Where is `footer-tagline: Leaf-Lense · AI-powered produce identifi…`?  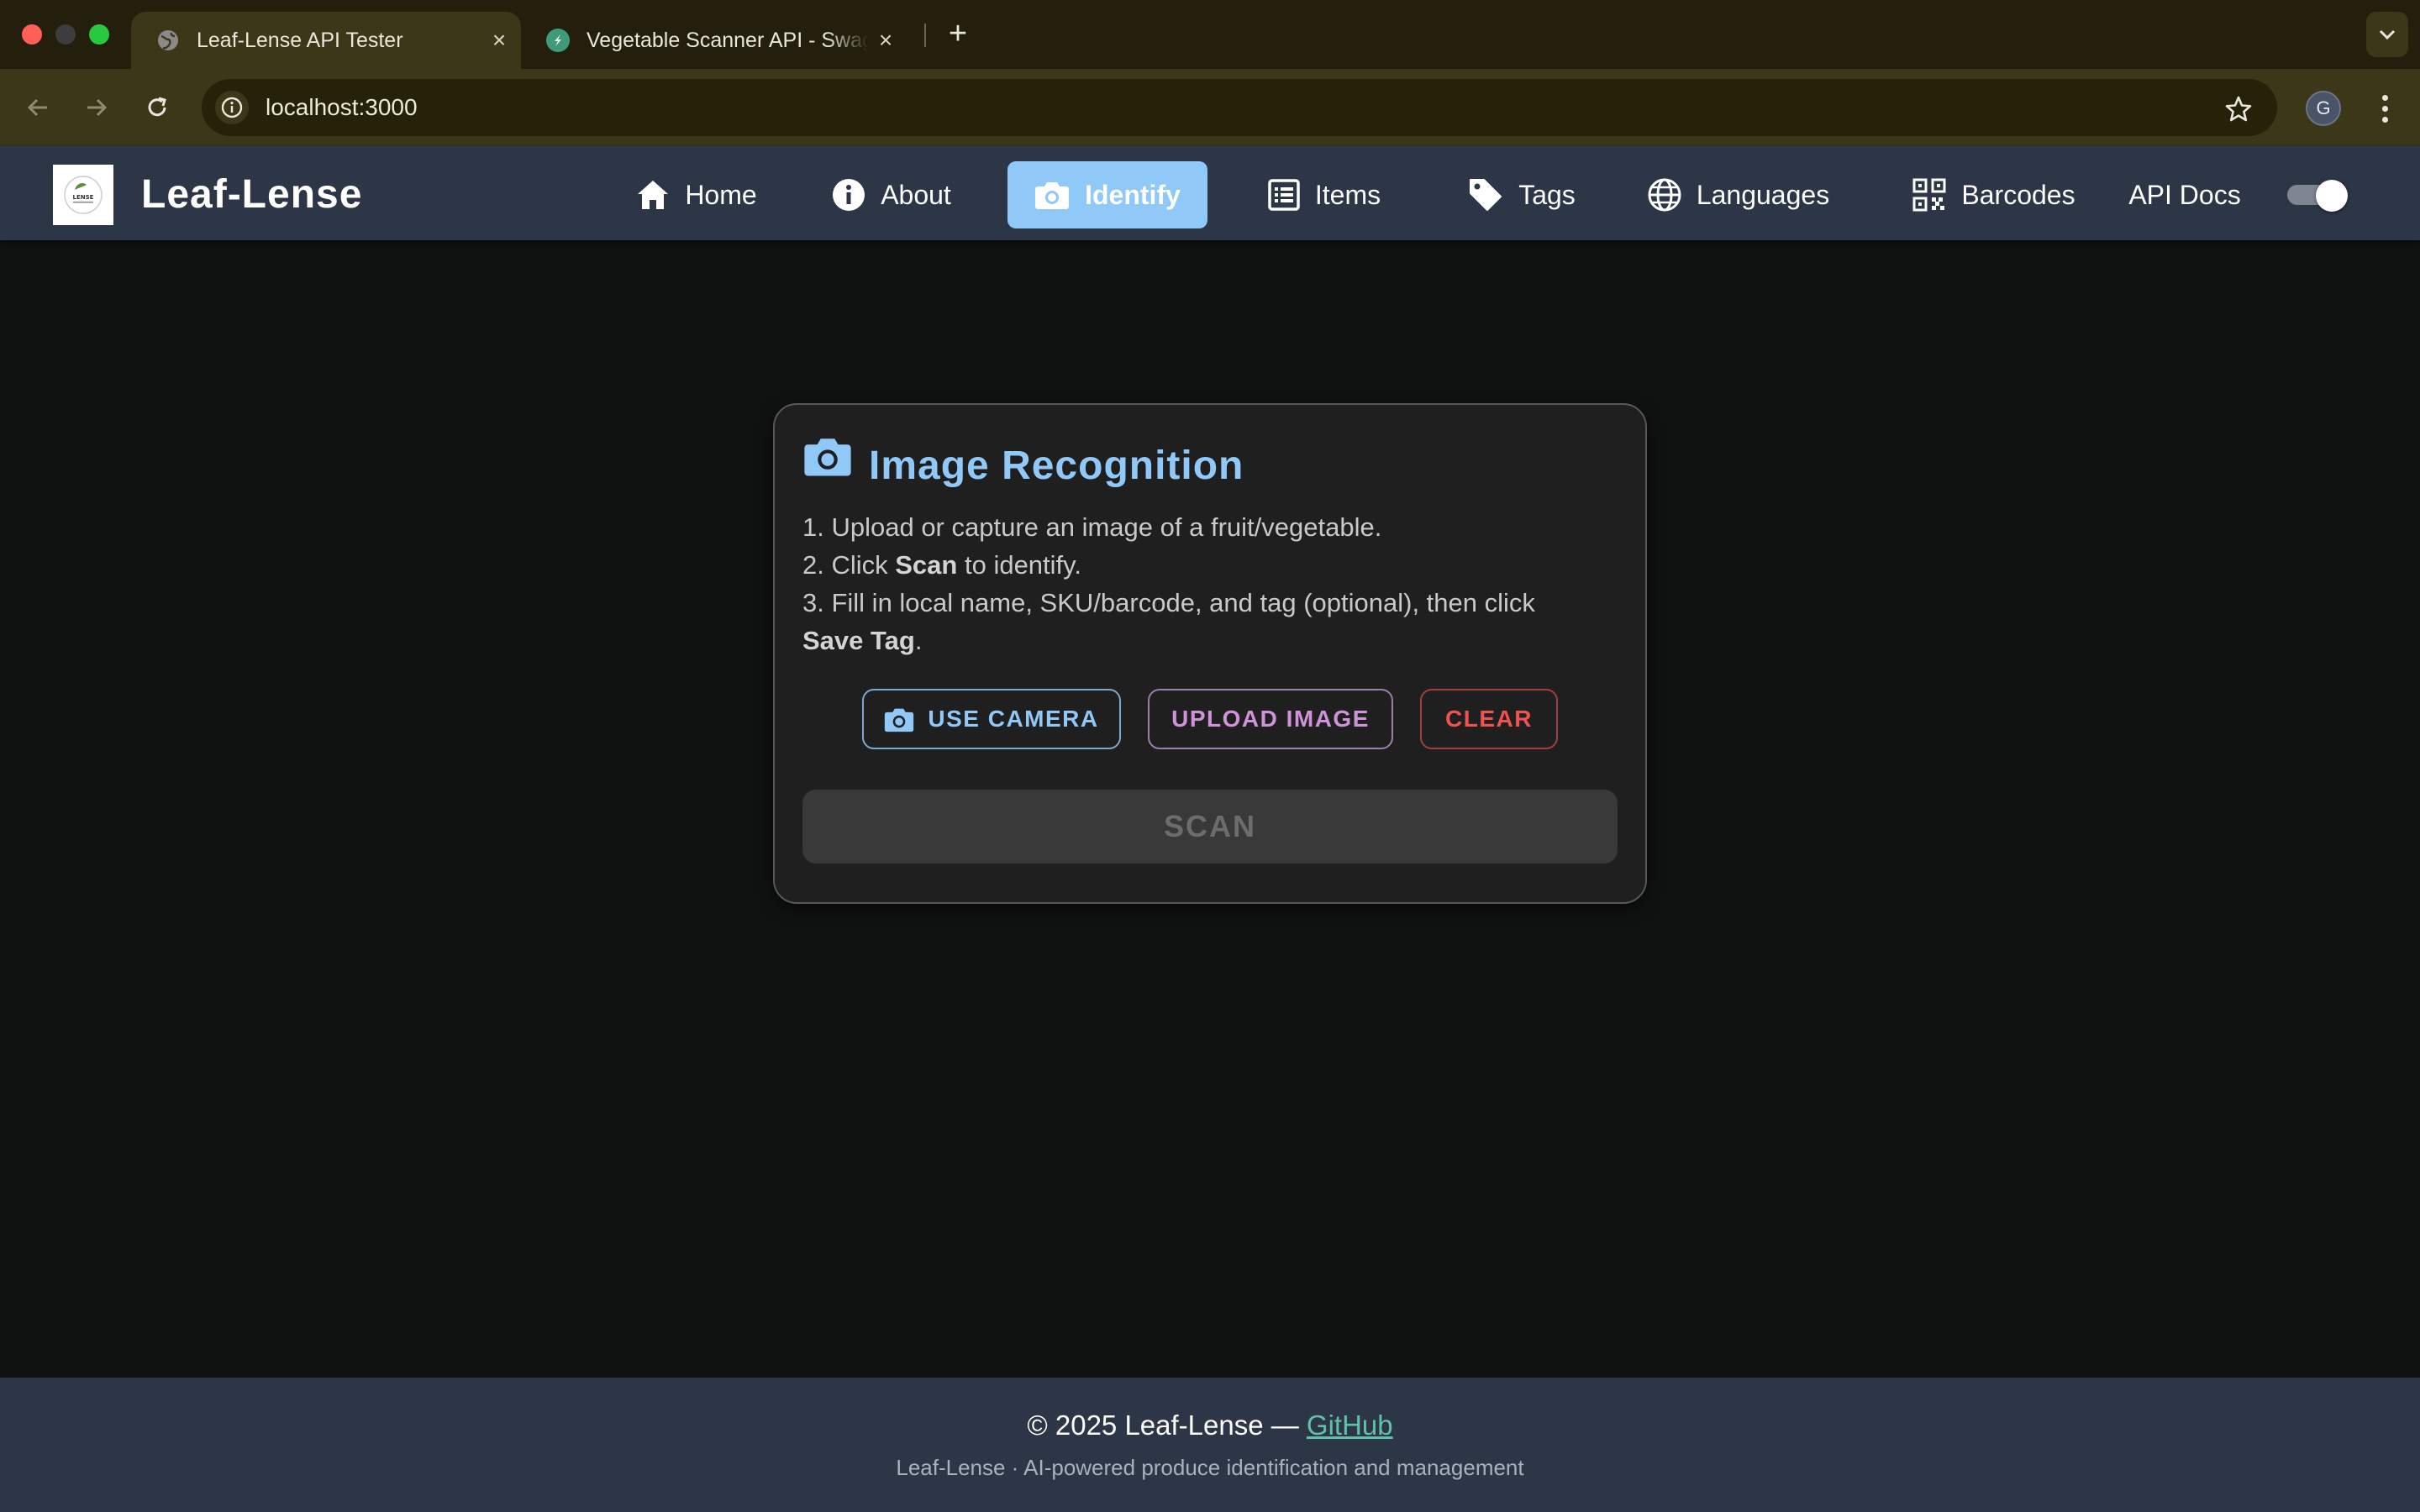 footer-tagline: Leaf-Lense · AI-powered produce identifi… is located at coordinates (1210, 1467).